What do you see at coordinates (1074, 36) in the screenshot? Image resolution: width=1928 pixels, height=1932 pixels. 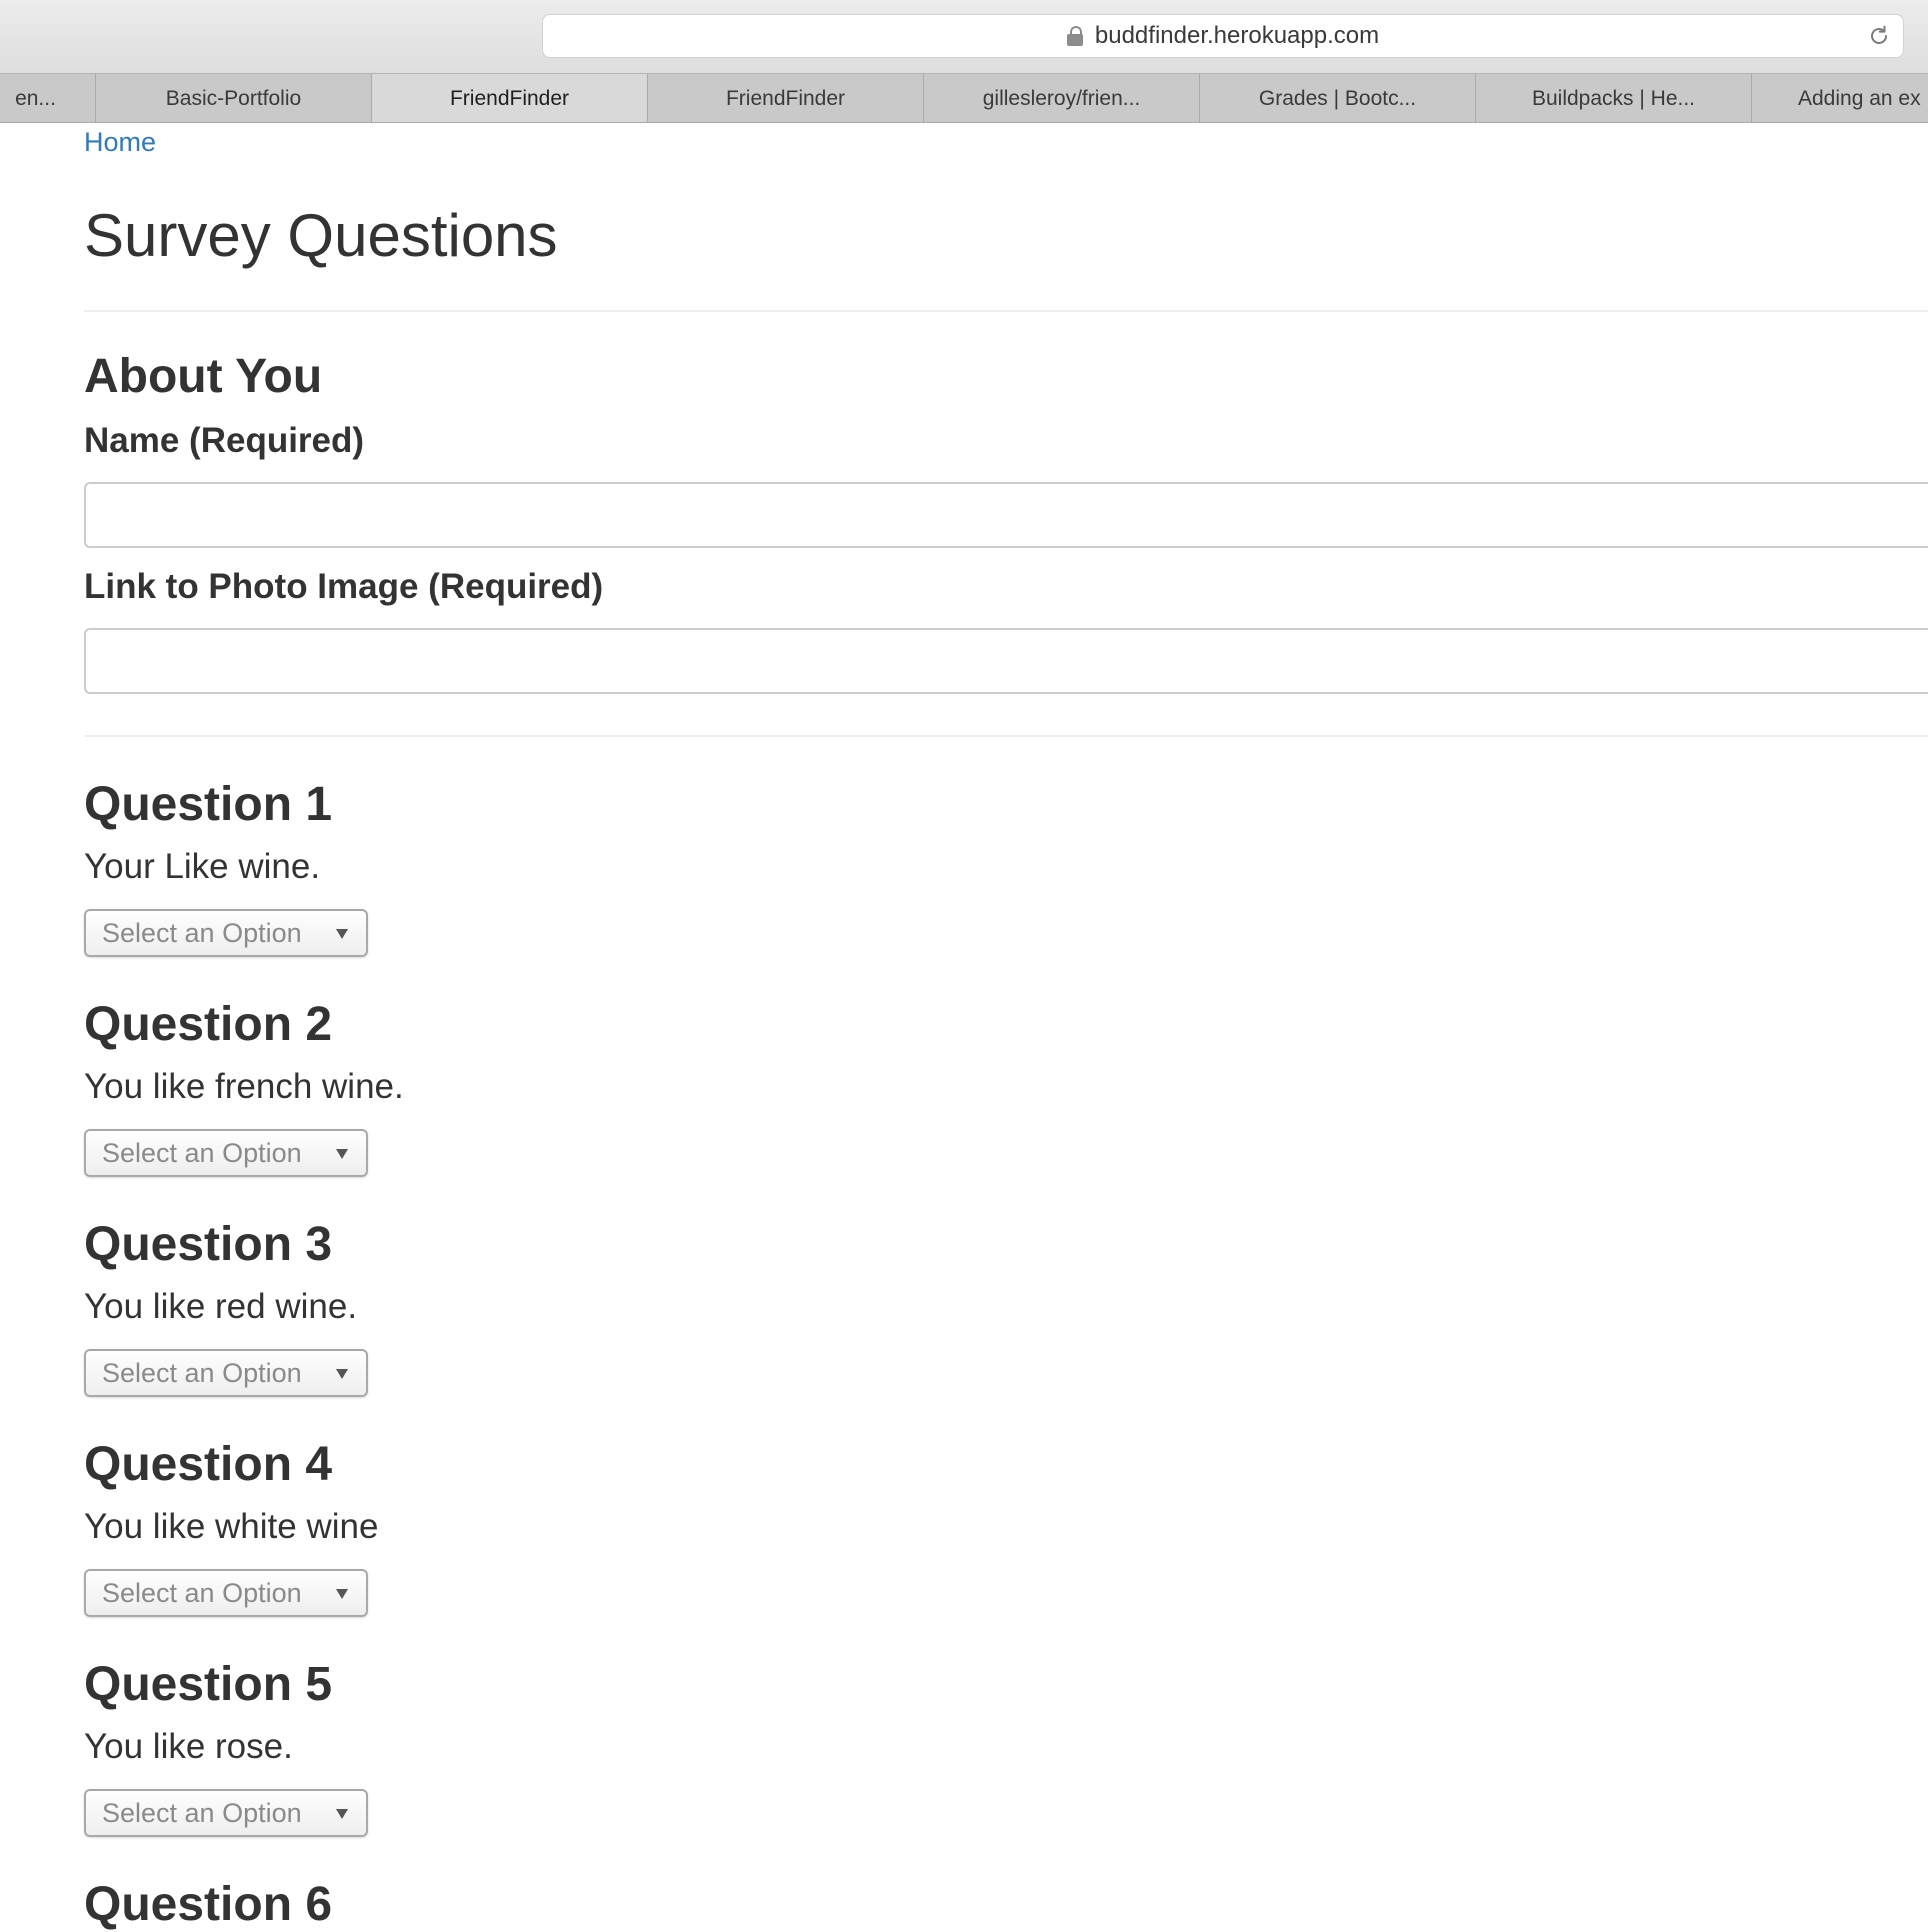 I see `lock-icon` at bounding box center [1074, 36].